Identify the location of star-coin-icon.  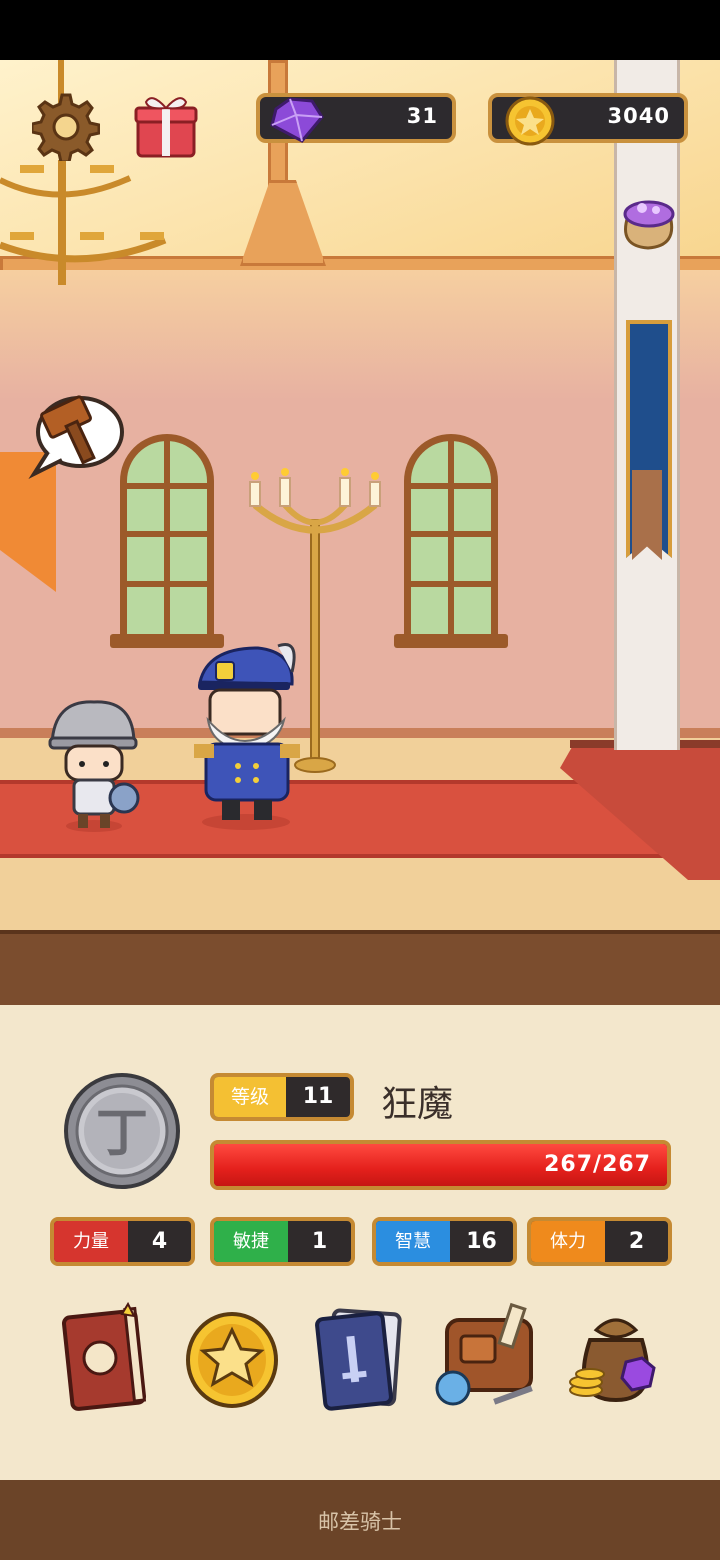
(232, 1357).